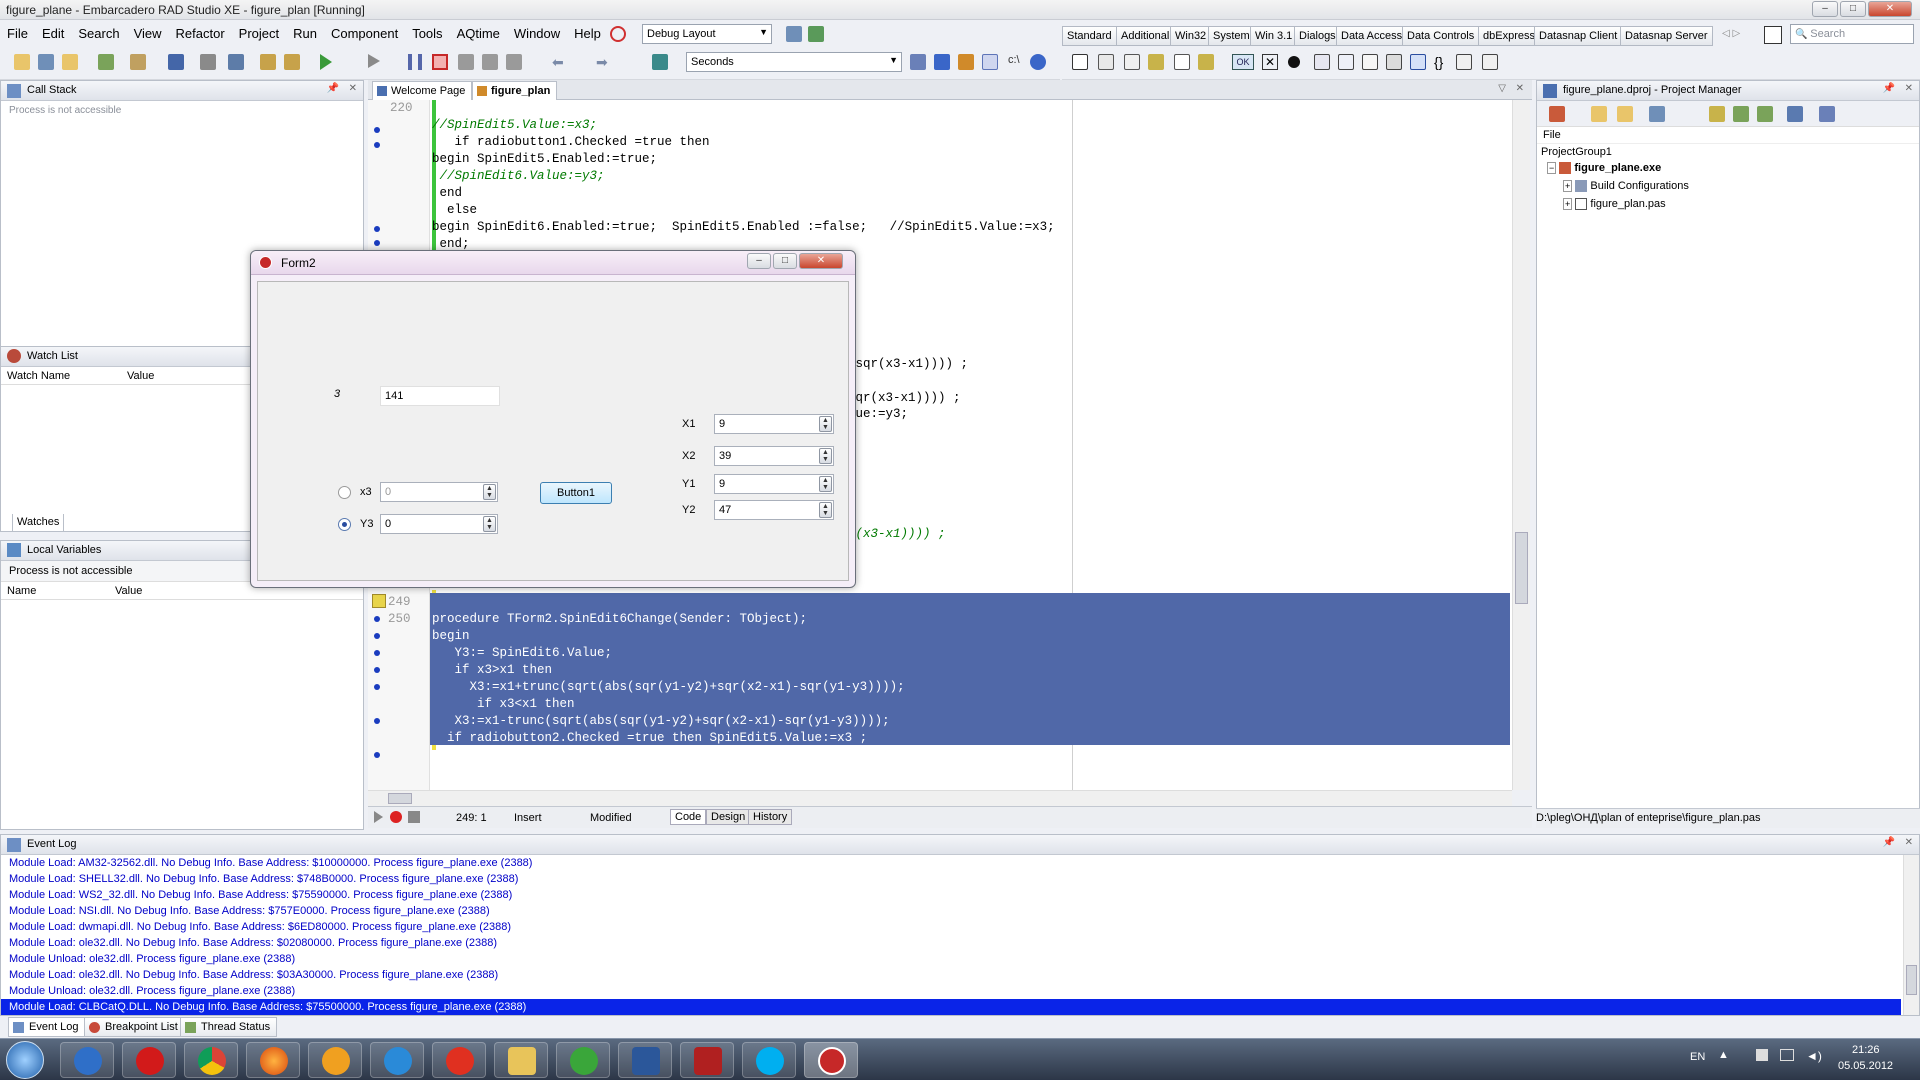  What do you see at coordinates (414, 817) in the screenshot?
I see `stop-macro-icon` at bounding box center [414, 817].